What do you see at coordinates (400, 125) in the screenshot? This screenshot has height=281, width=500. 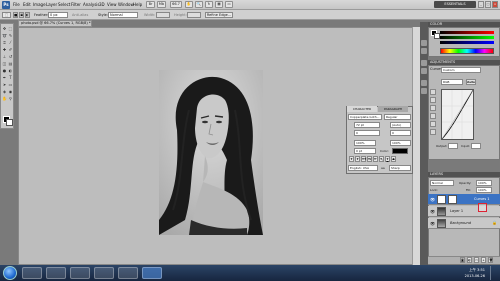 I see `leading-input: (Auto)` at bounding box center [400, 125].